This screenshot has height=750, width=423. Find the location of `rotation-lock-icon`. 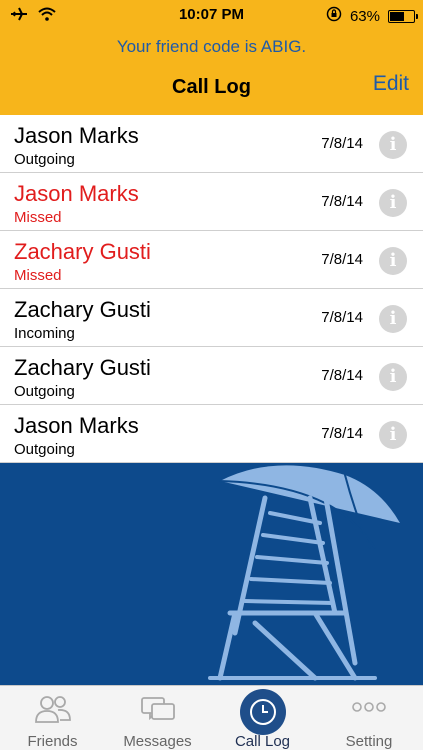

rotation-lock-icon is located at coordinates (334, 16).